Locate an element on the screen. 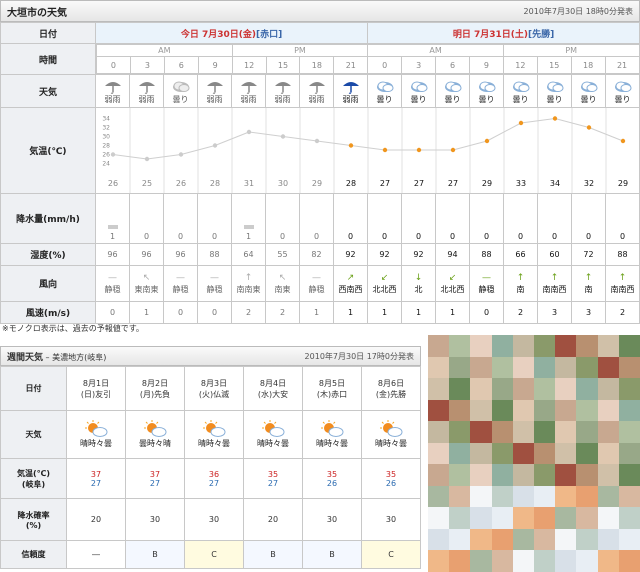 The image size is (640, 572). temp-value-label: 30 is located at coordinates (283, 183).